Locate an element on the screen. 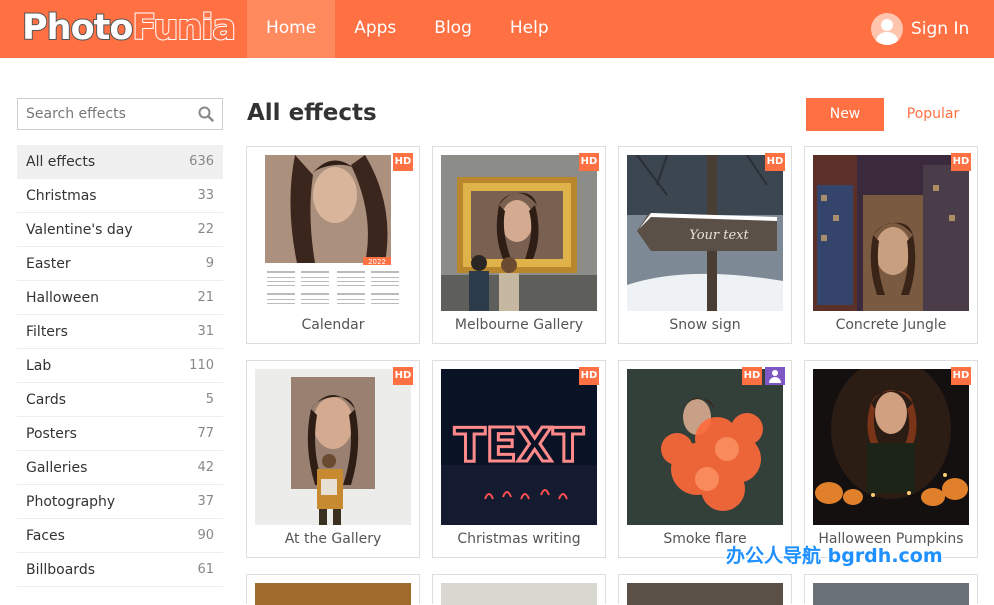  category-label: Easter is located at coordinates (48, 263).